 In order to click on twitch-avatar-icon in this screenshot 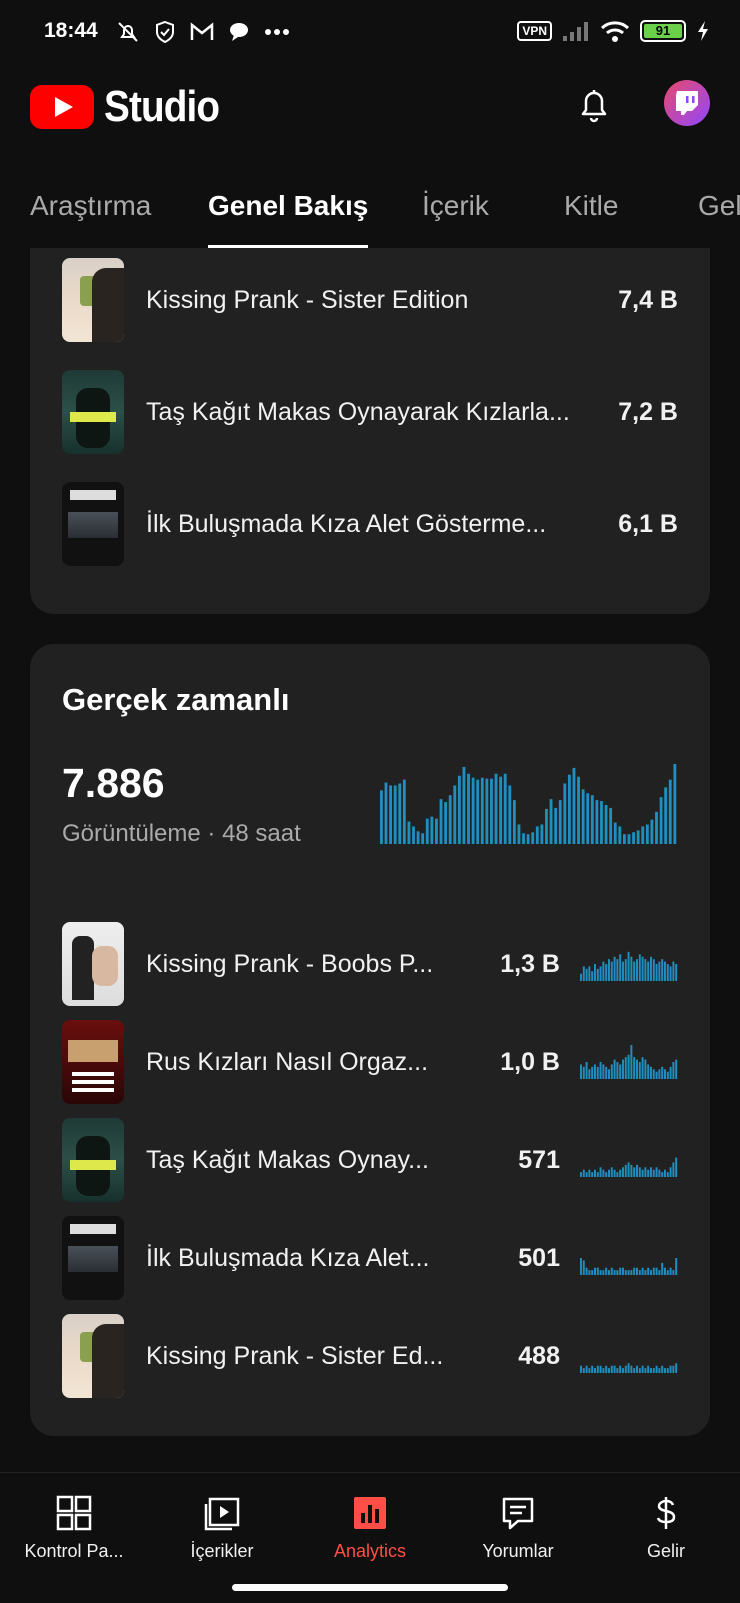, I will do `click(687, 103)`.